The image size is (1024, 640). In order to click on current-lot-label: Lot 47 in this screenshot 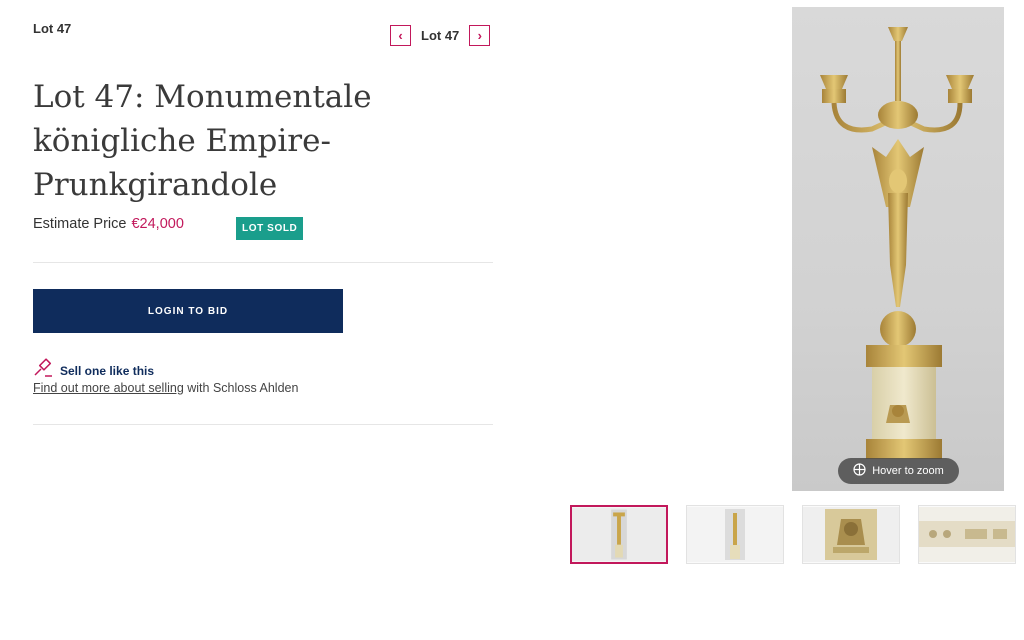, I will do `click(440, 35)`.